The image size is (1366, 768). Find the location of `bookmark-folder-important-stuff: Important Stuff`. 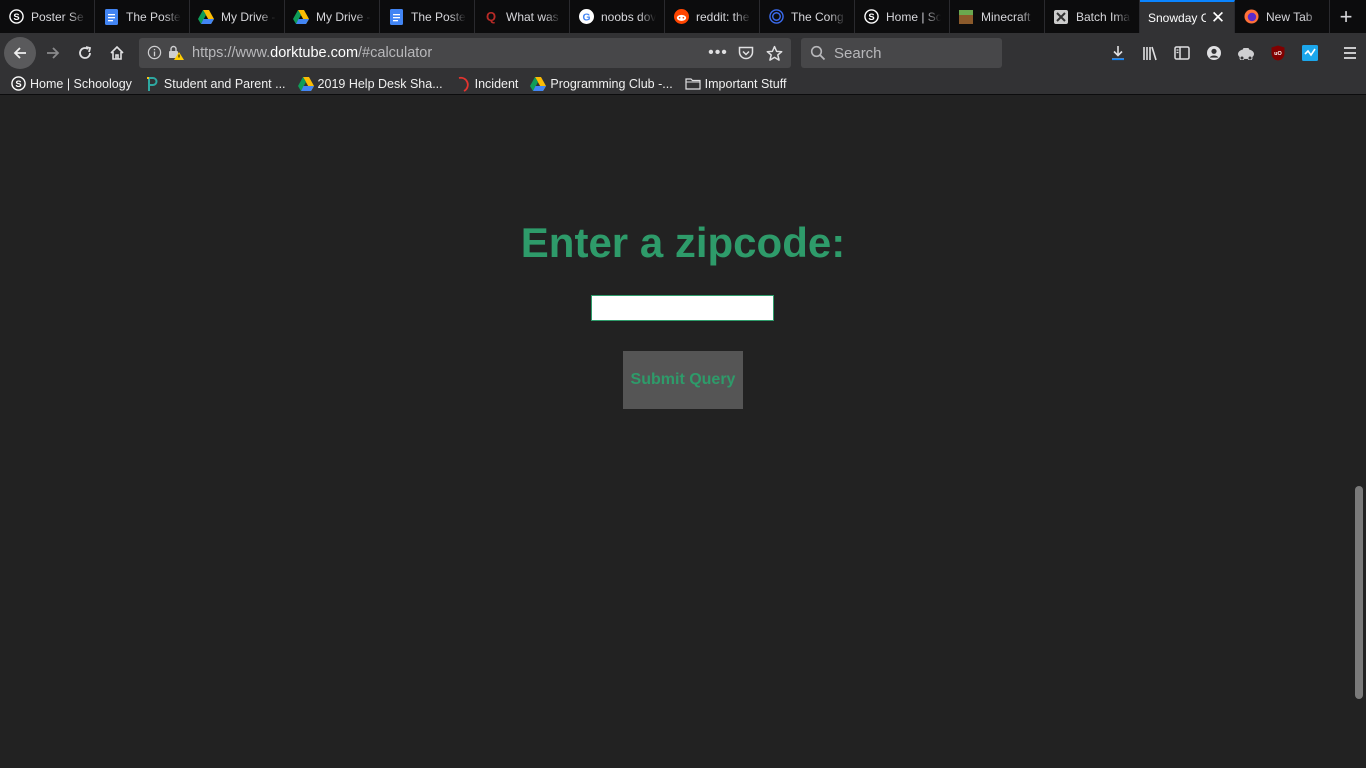

bookmark-folder-important-stuff: Important Stuff is located at coordinates (736, 84).